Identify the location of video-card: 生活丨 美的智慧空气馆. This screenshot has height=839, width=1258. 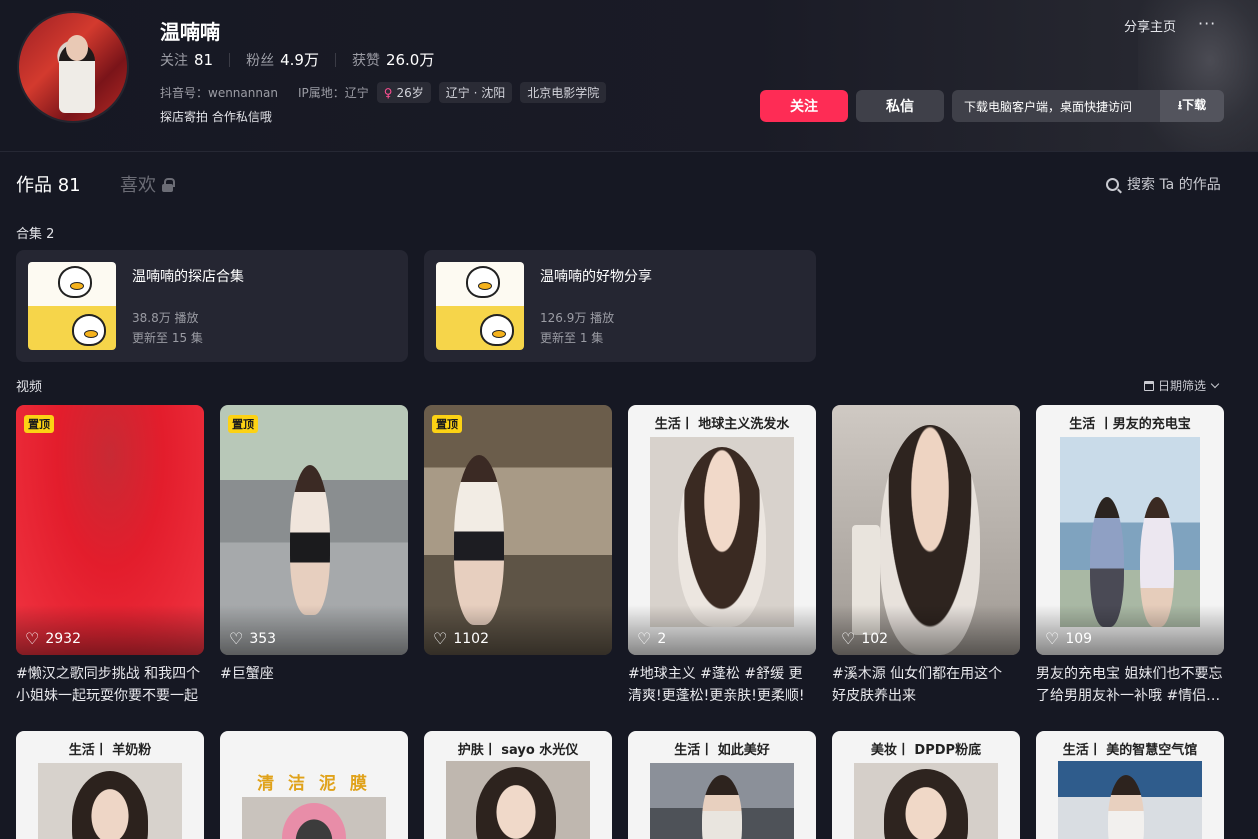
(1130, 785).